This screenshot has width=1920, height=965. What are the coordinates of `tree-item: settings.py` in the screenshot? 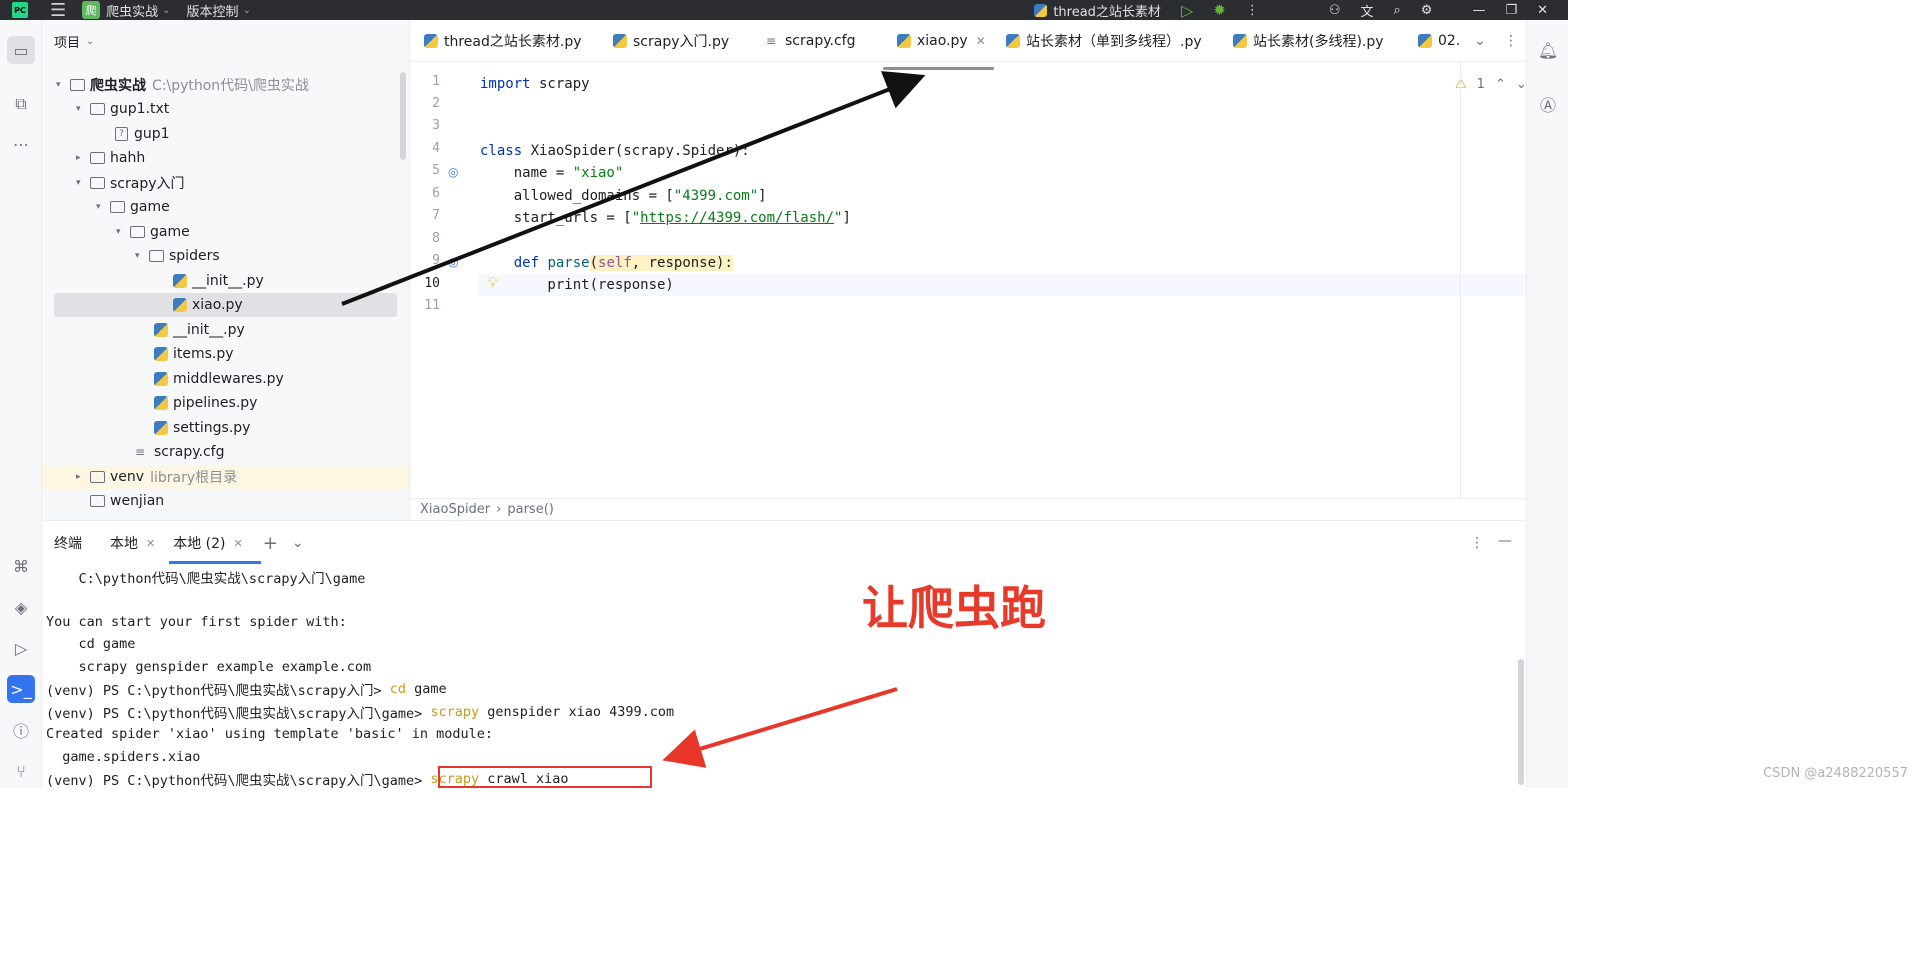 It's located at (202, 428).